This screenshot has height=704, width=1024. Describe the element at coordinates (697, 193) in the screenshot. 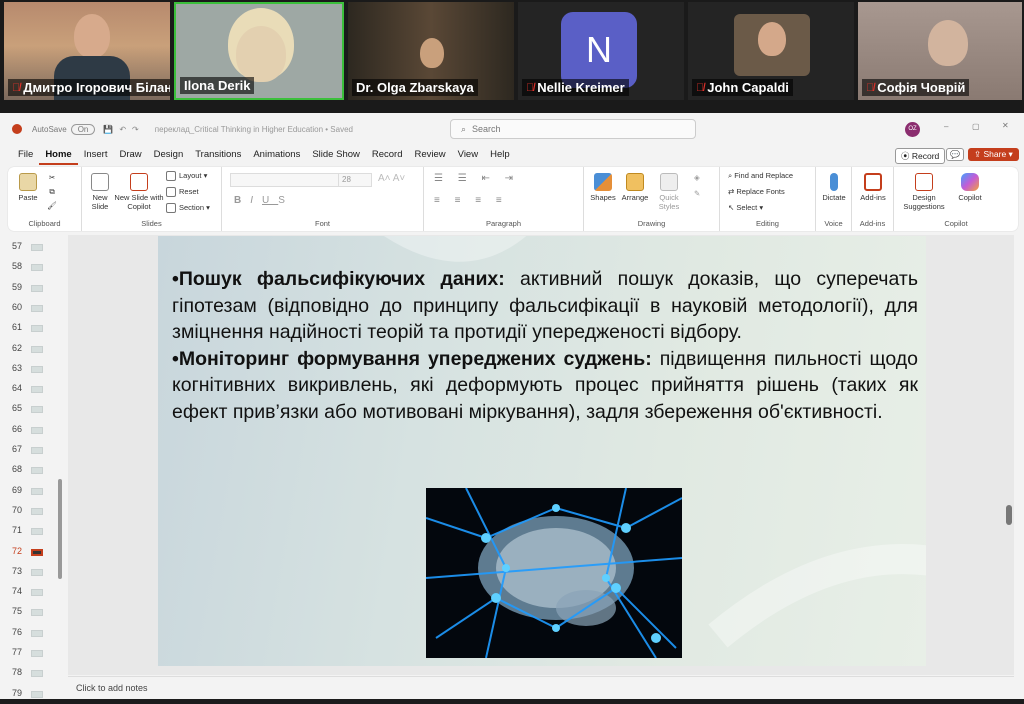

I see `shape-outline-icon: ✎` at that location.